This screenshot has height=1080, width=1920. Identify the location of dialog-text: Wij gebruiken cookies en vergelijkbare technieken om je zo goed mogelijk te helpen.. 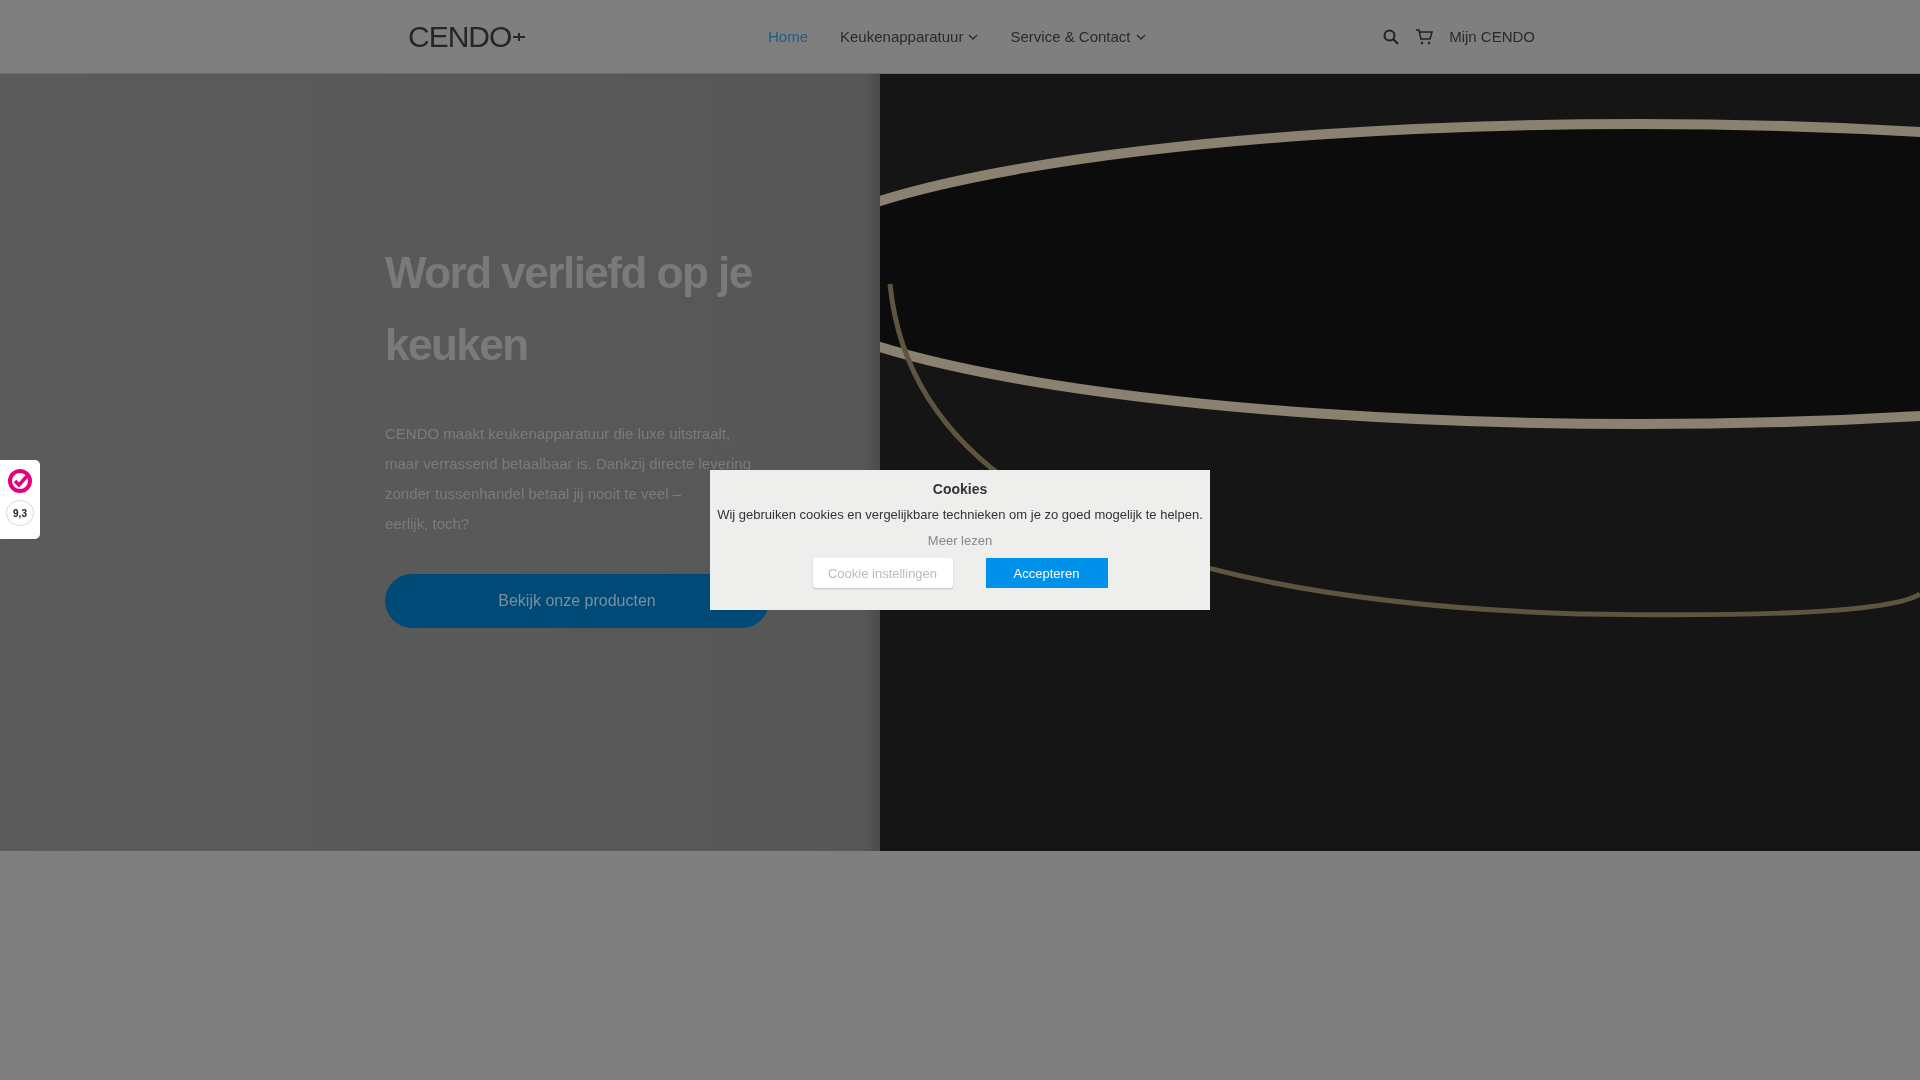
(960, 514).